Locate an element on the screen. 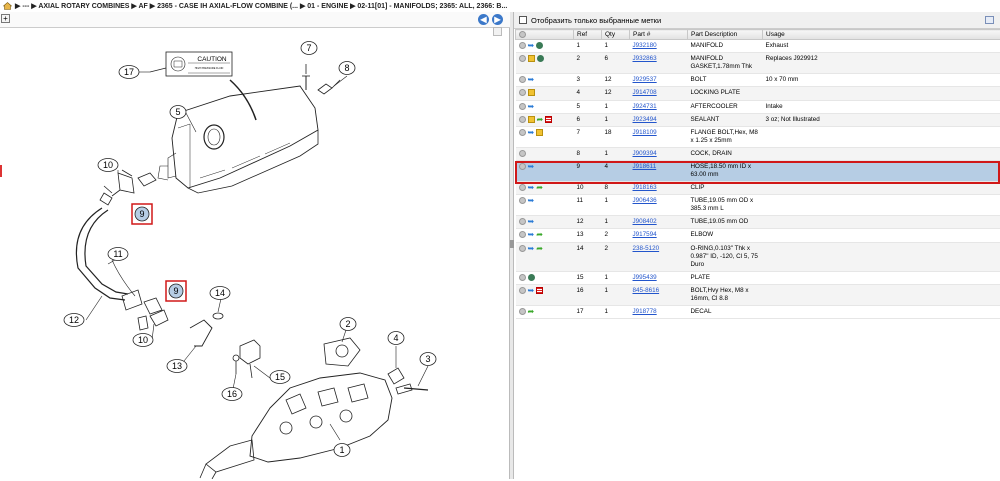 This screenshot has height=481, width=1000. col-header-description: Part Description is located at coordinates (725, 35).